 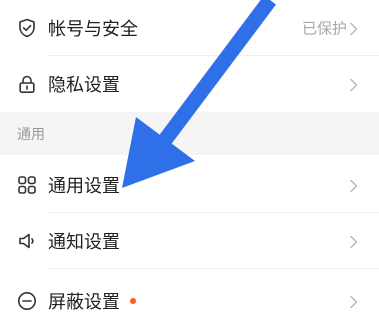 I want to click on general-settings-label: 通用设置, so click(x=84, y=186).